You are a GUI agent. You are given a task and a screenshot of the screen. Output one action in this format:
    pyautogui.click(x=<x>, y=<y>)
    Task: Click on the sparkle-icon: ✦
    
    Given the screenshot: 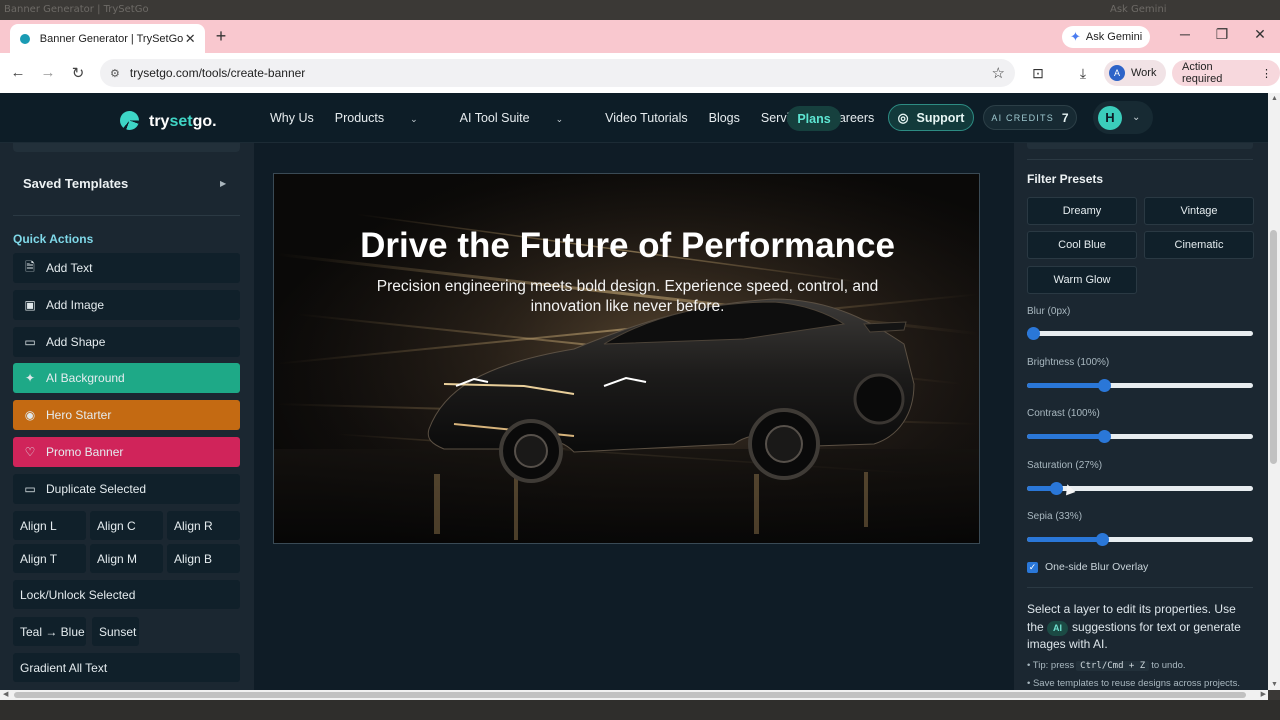 What is the action you would take?
    pyautogui.click(x=30, y=378)
    